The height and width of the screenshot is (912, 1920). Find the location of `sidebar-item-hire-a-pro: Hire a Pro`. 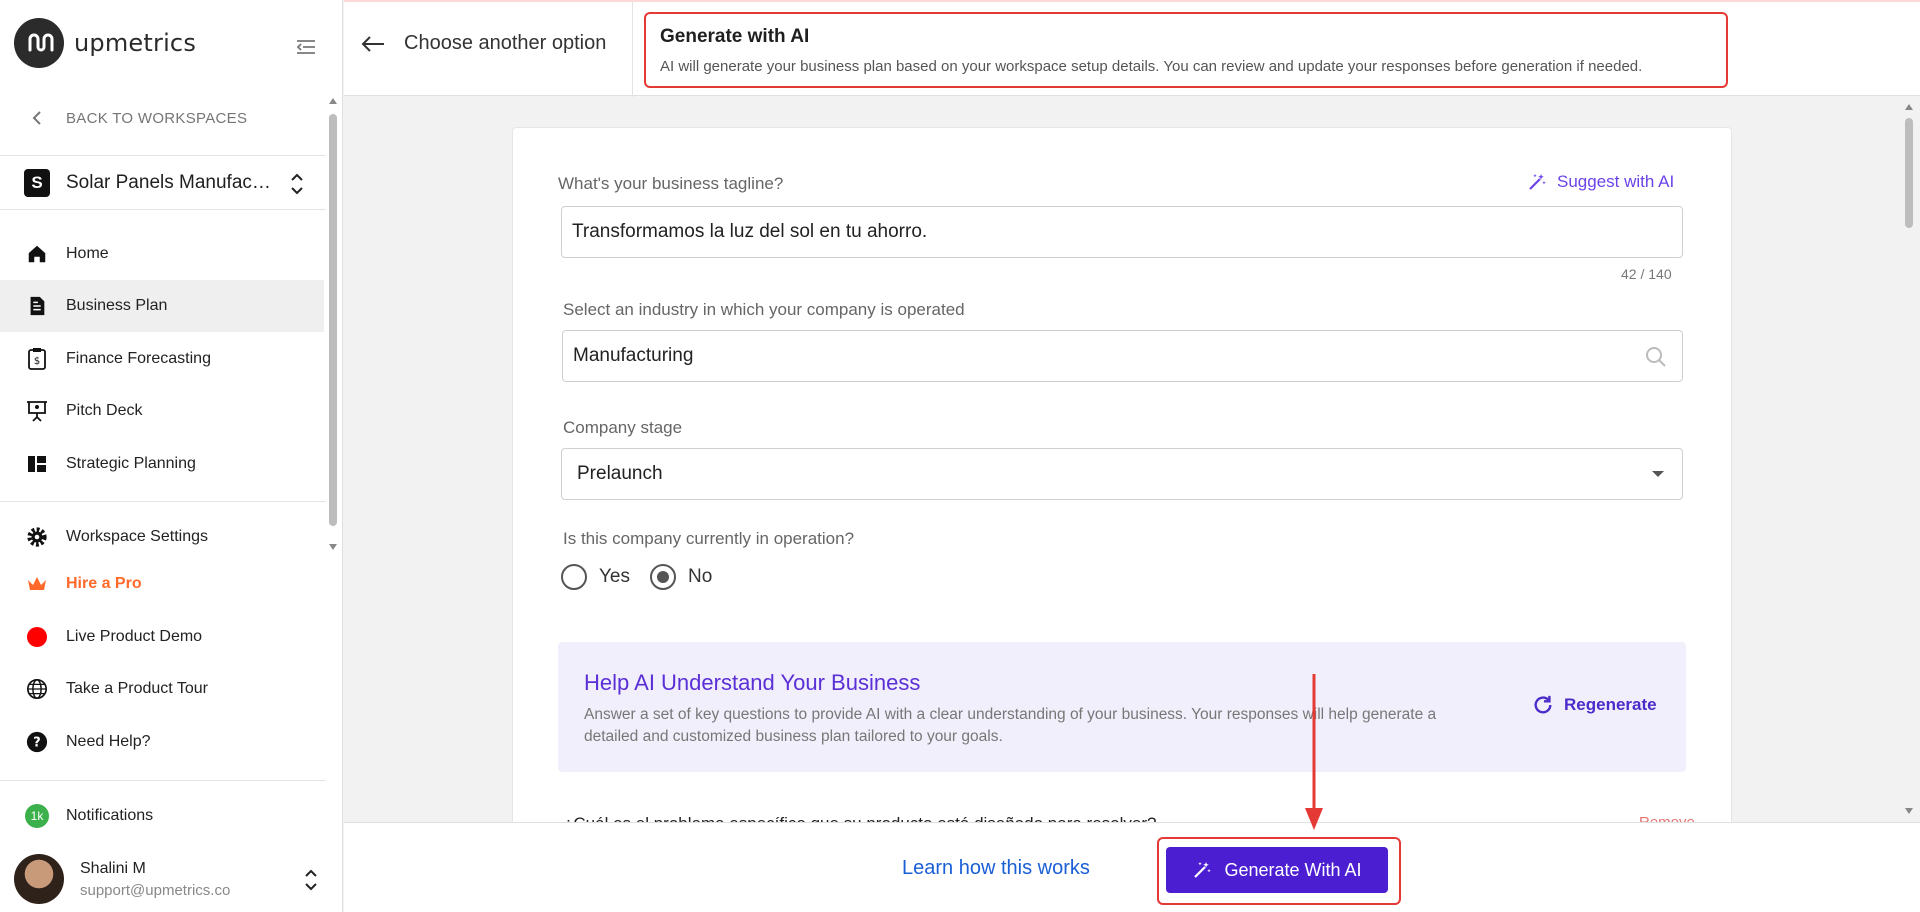

sidebar-item-hire-a-pro: Hire a Pro is located at coordinates (162, 584).